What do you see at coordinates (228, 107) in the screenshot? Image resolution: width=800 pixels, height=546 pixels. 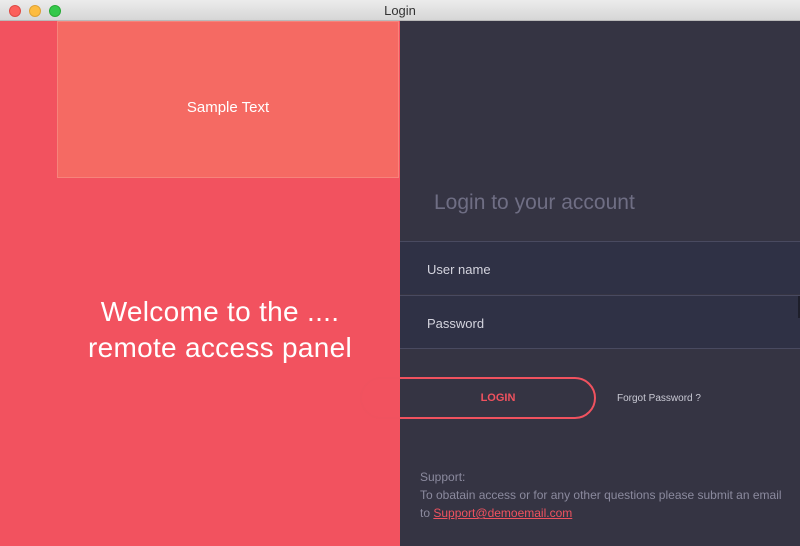 I see `sample-text: Sample Text` at bounding box center [228, 107].